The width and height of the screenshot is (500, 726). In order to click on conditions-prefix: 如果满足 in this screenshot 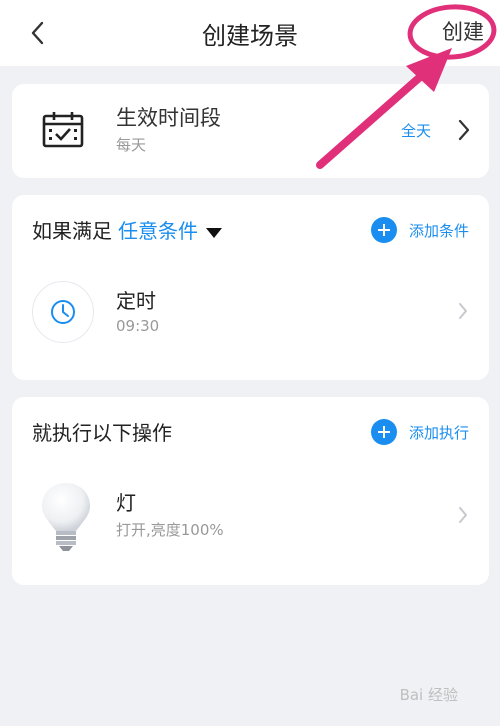, I will do `click(72, 231)`.